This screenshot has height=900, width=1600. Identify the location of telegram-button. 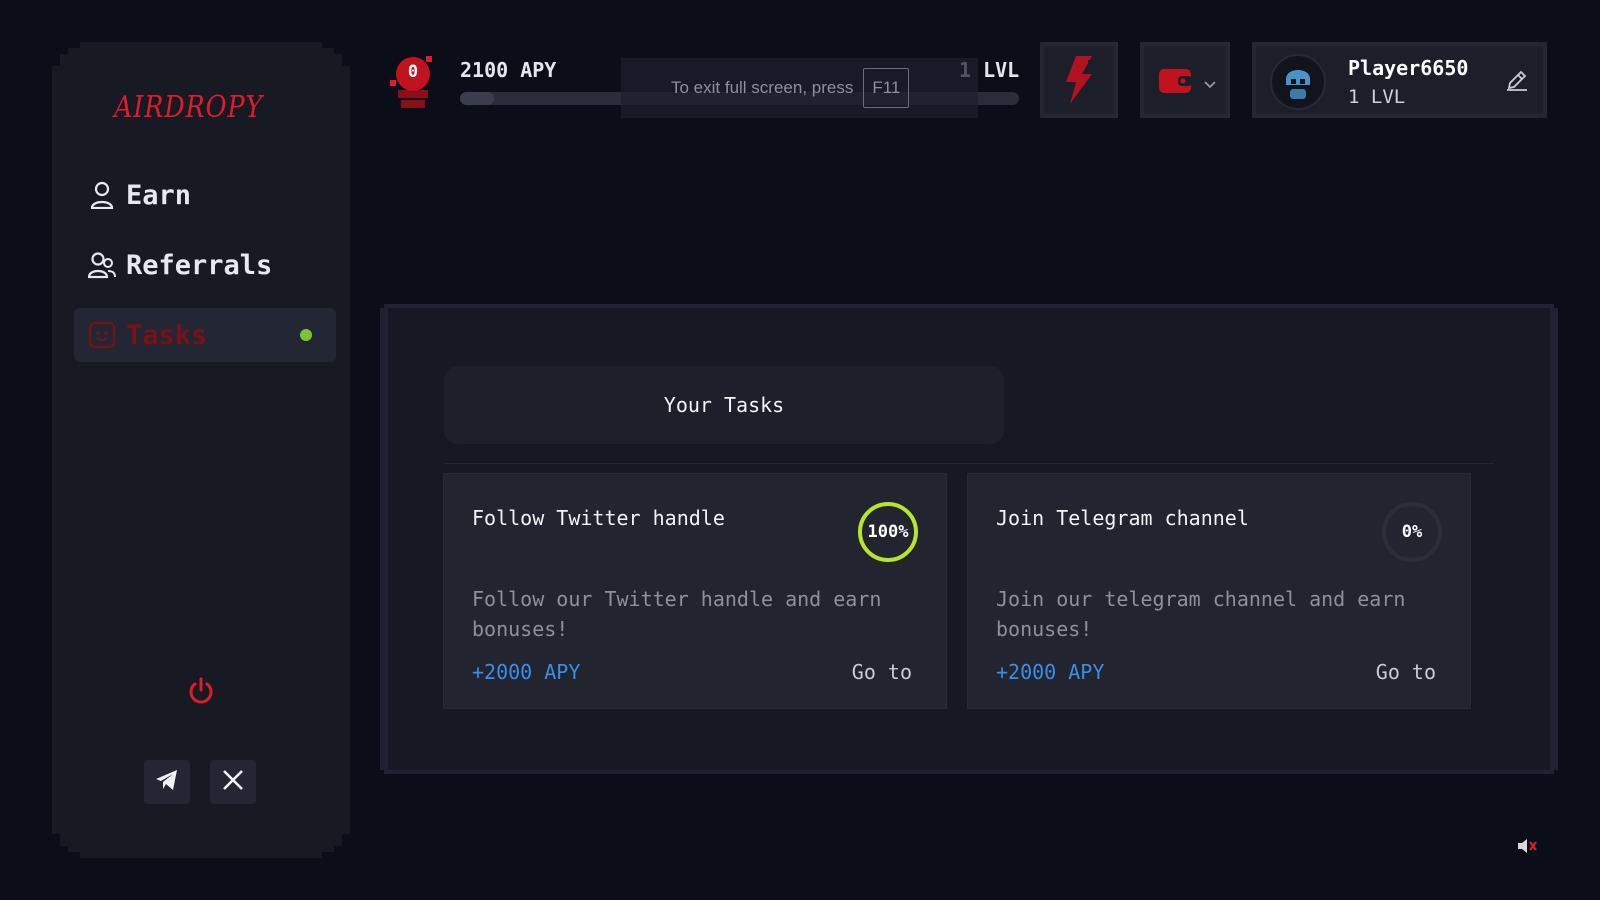
(167, 782).